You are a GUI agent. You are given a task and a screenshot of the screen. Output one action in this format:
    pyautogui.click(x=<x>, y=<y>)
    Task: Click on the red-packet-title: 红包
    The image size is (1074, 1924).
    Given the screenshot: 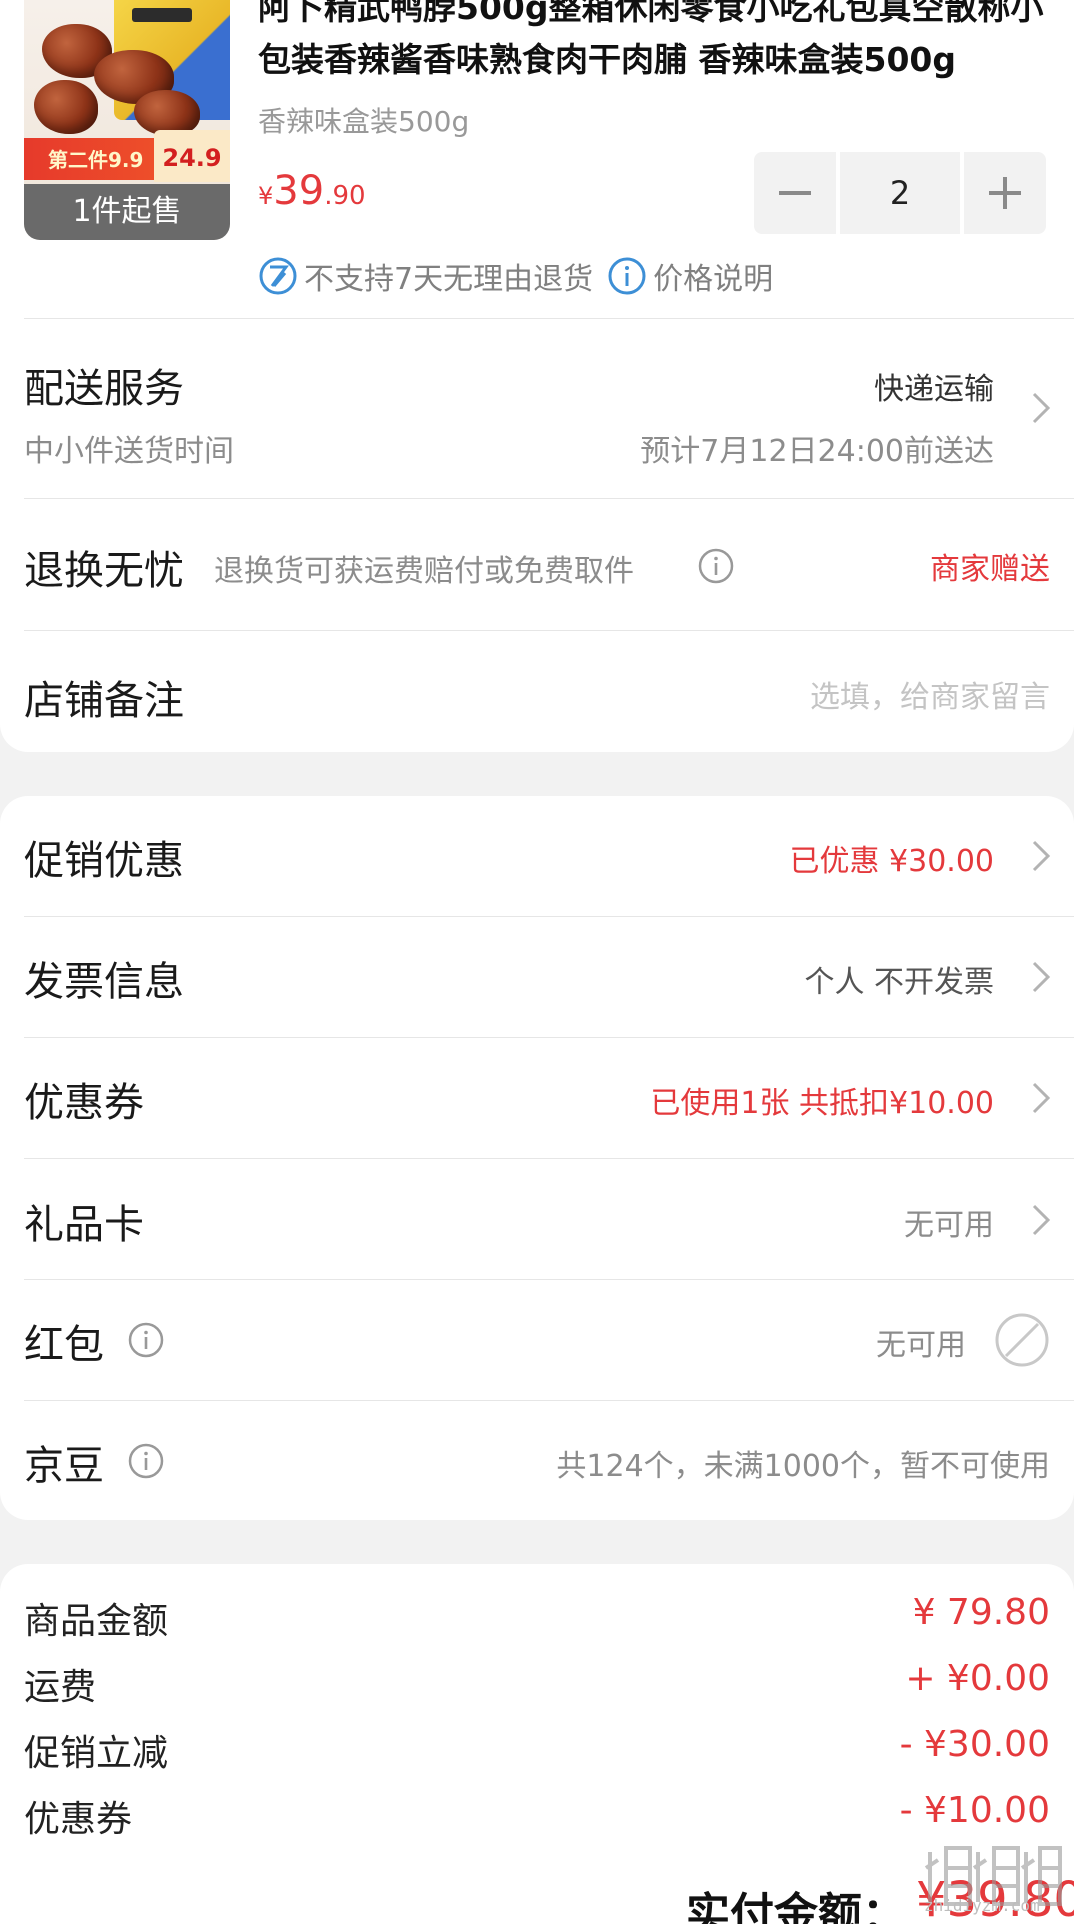 What is the action you would take?
    pyautogui.click(x=64, y=1345)
    